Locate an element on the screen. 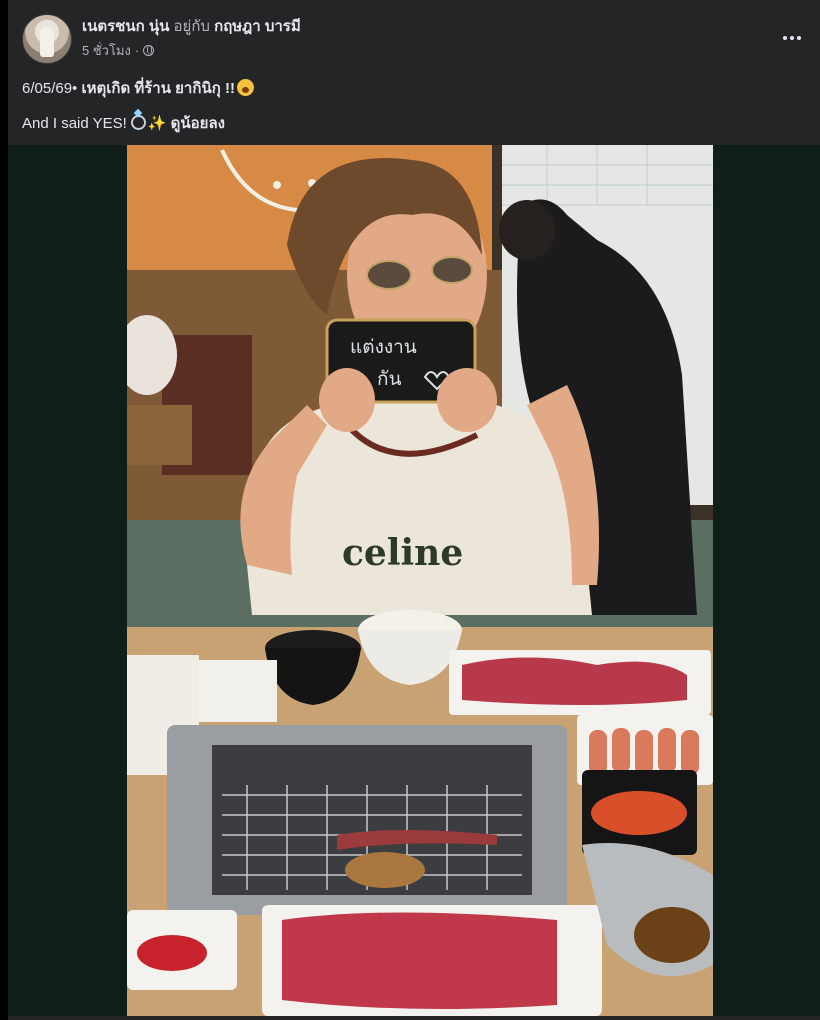 The image size is (820, 1020). tagged-person-link: กฤษฎา บารมี is located at coordinates (257, 26).